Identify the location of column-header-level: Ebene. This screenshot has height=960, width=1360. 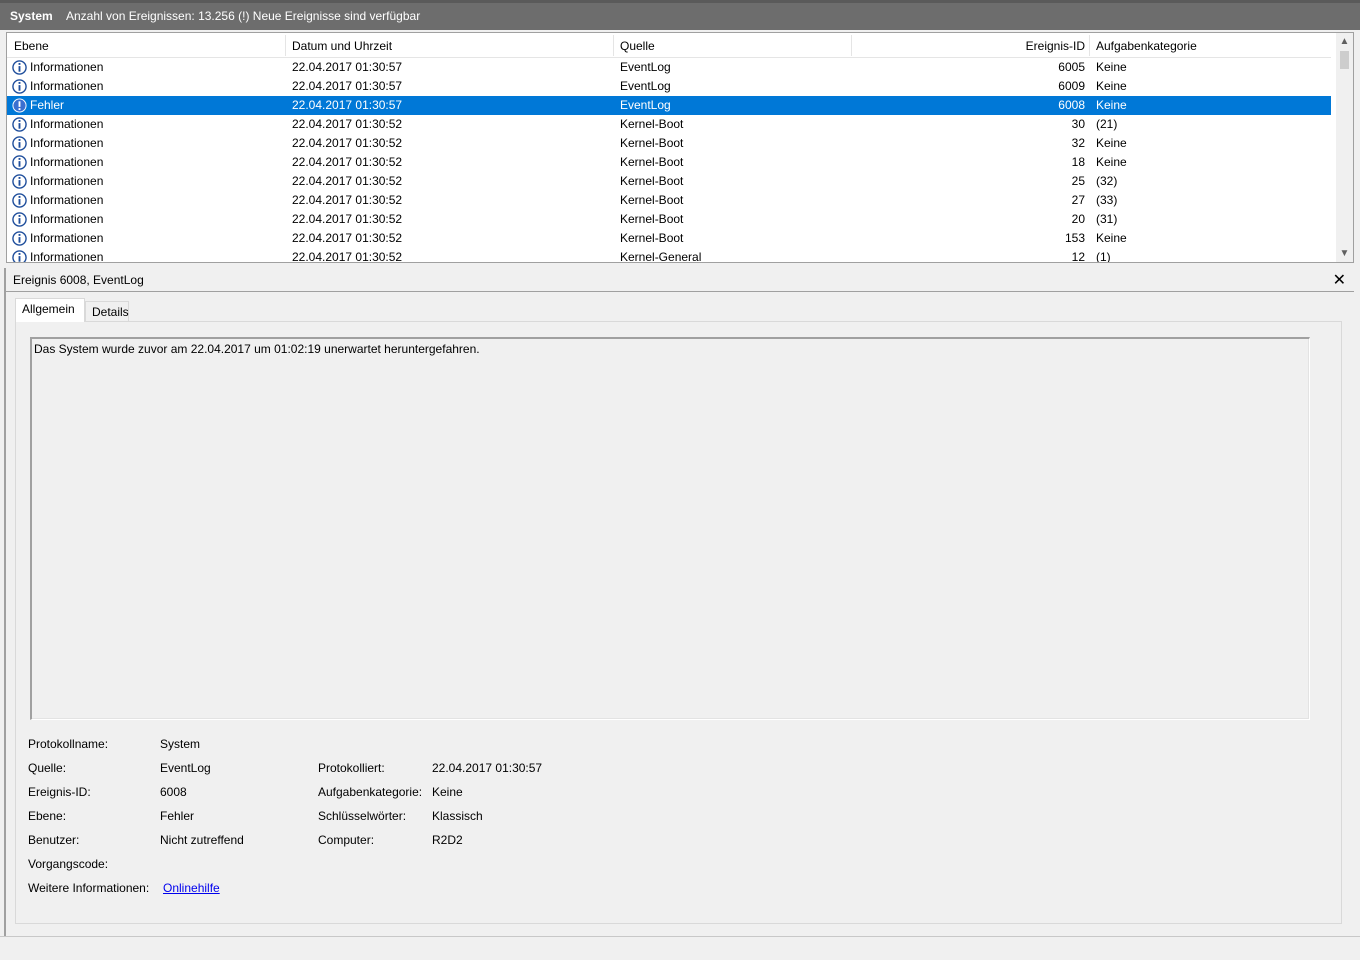
(31, 46).